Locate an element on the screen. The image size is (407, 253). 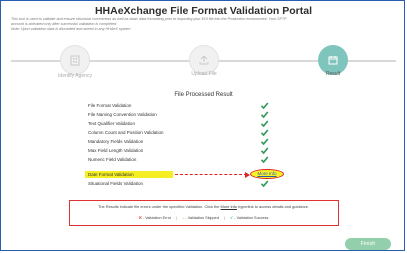
validation-row: Numeric Field Validation is located at coordinates (185, 160).